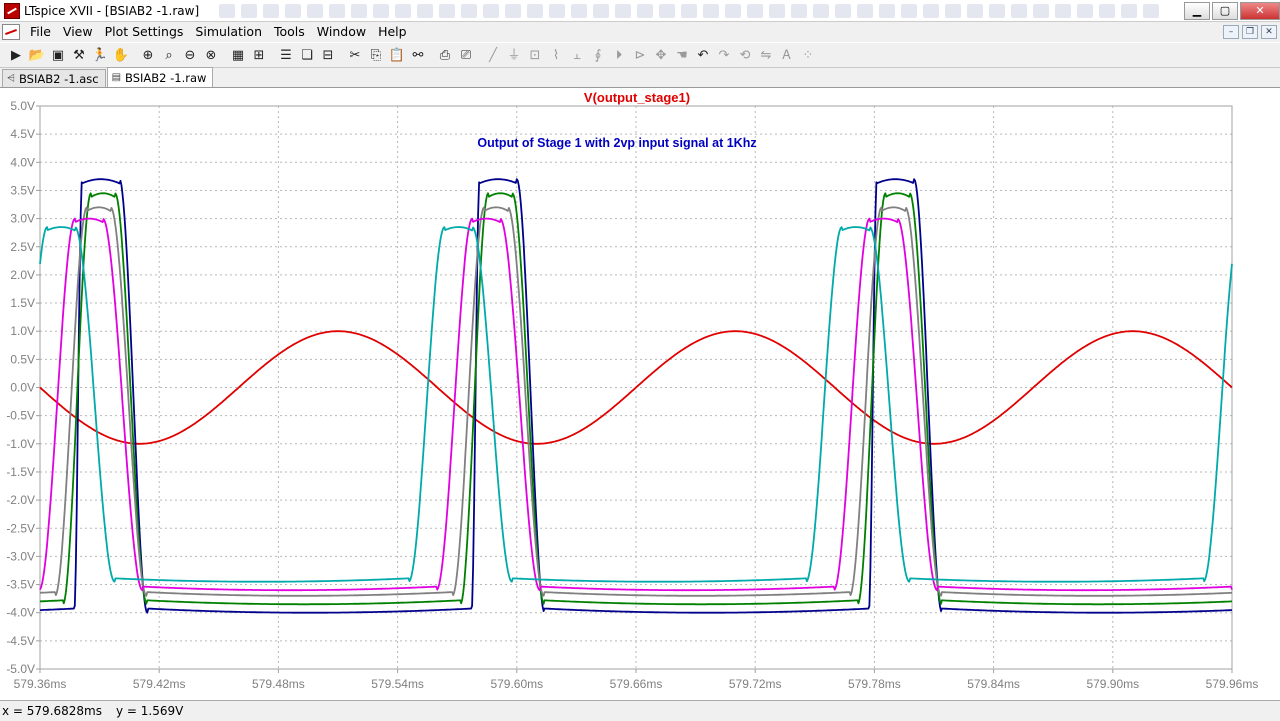  I want to click on find-icon: ⚯, so click(418, 55).